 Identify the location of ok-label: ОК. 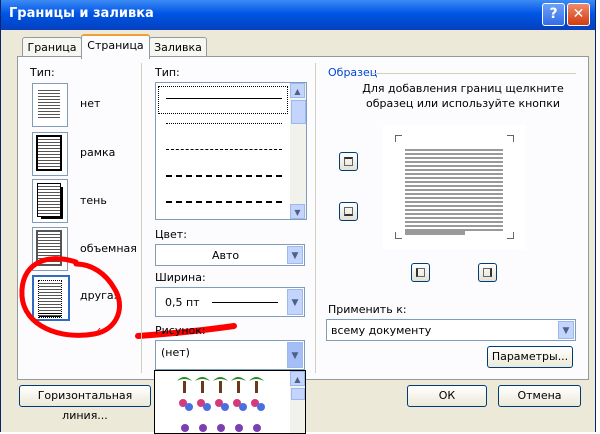
(447, 395).